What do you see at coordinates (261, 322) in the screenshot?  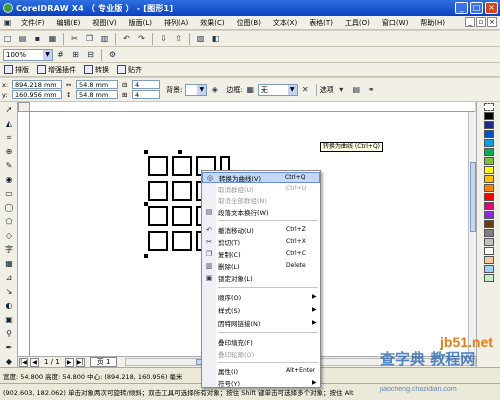 I see `menu-item-internet-links: 因特网链接(N) ▶` at bounding box center [261, 322].